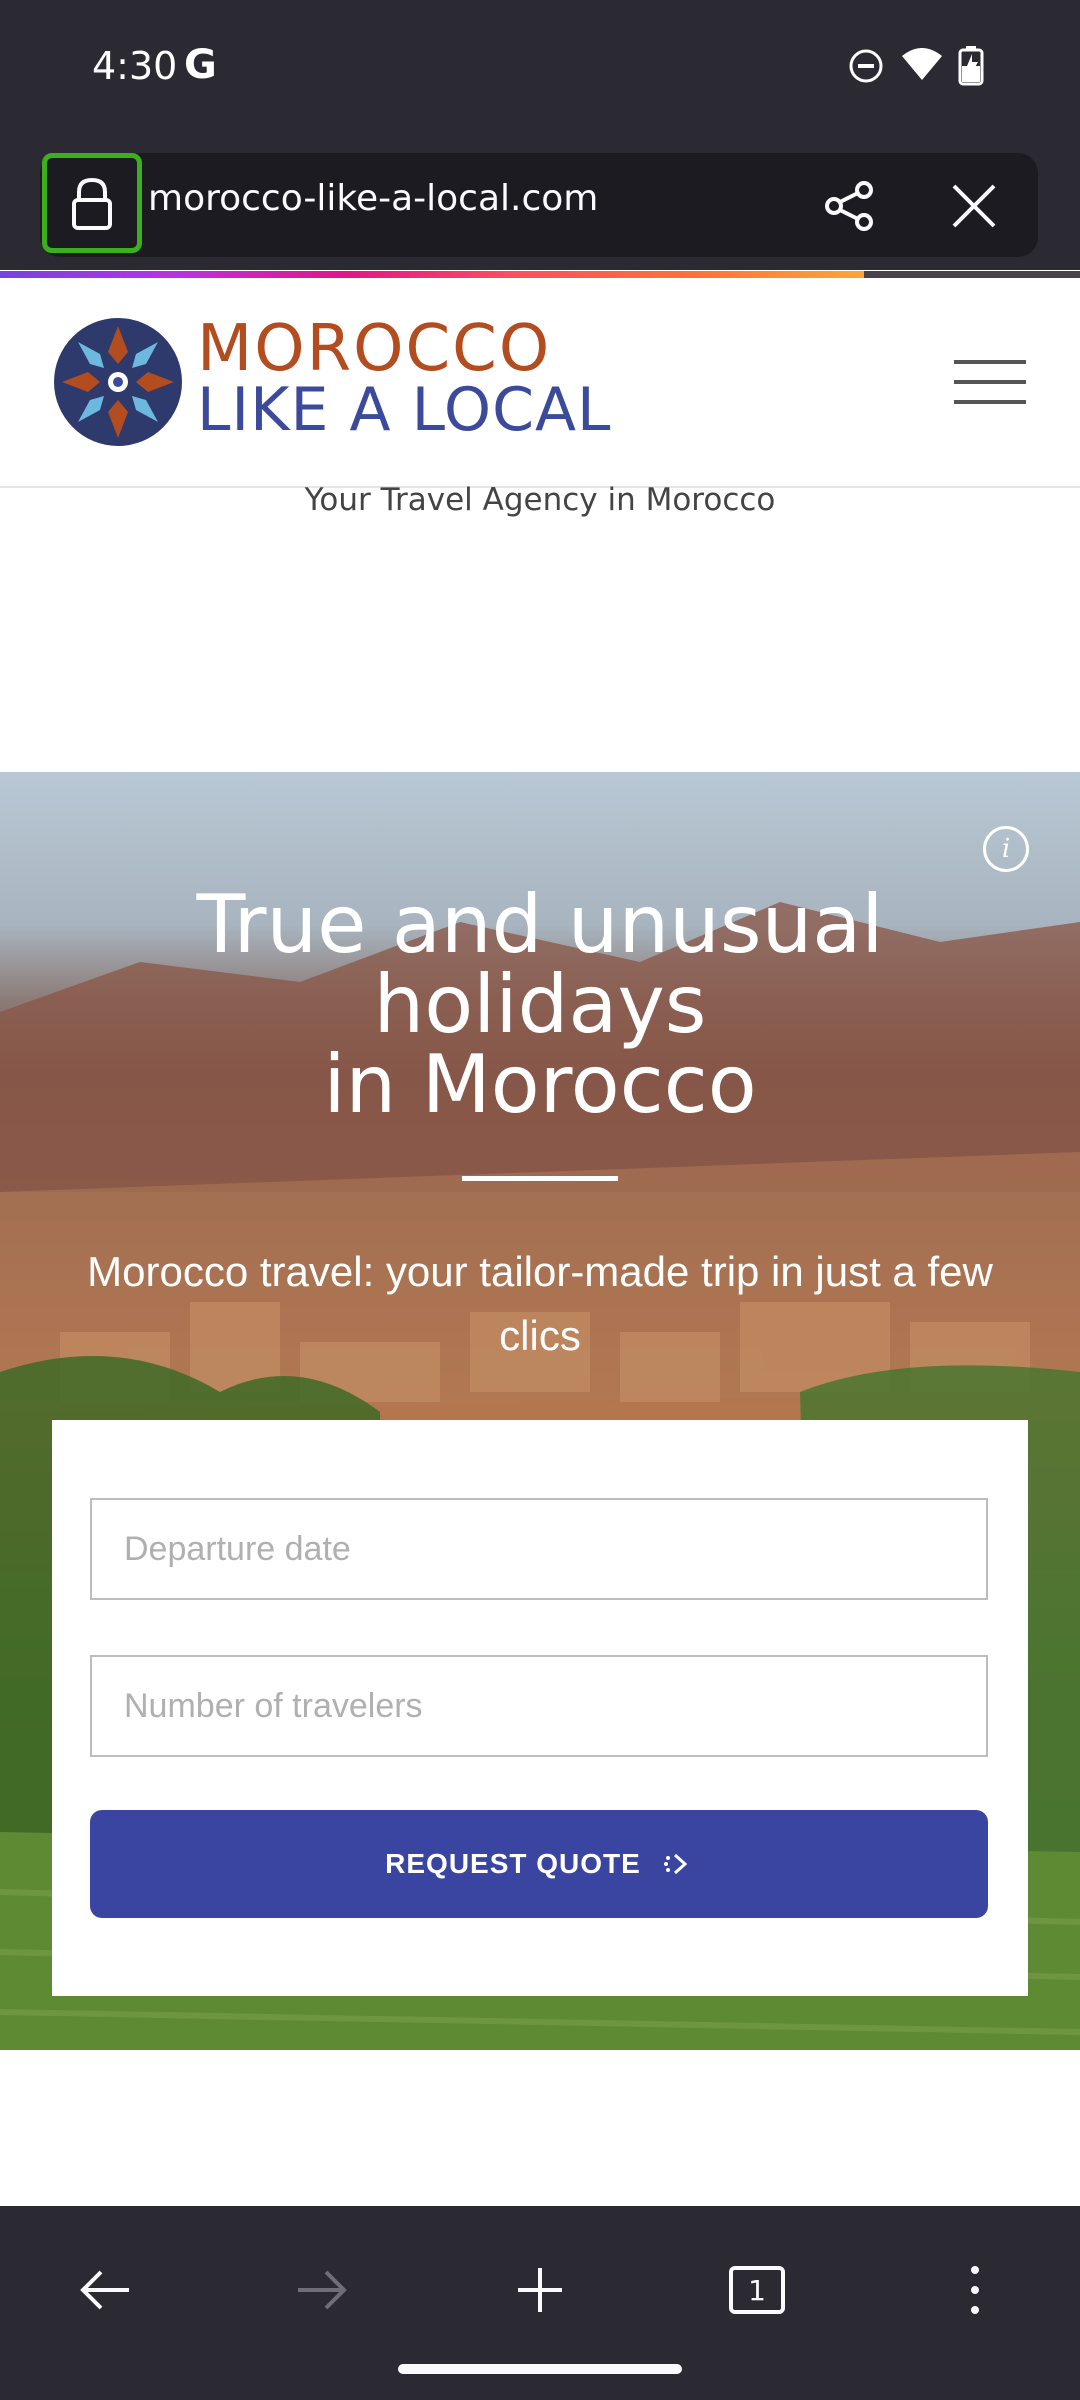 The width and height of the screenshot is (1080, 2400). I want to click on site-tagline: Your Travel Agency in Morocco, so click(540, 500).